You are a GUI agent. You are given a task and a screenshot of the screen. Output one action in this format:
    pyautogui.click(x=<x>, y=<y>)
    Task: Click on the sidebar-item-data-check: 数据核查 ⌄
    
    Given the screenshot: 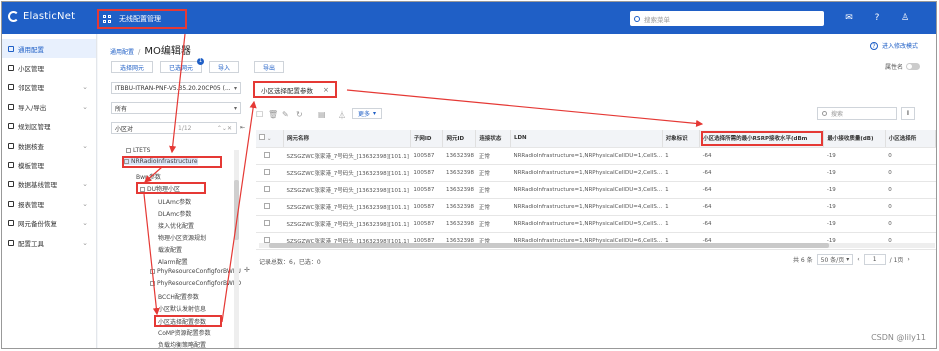 What is the action you would take?
    pyautogui.click(x=49, y=145)
    